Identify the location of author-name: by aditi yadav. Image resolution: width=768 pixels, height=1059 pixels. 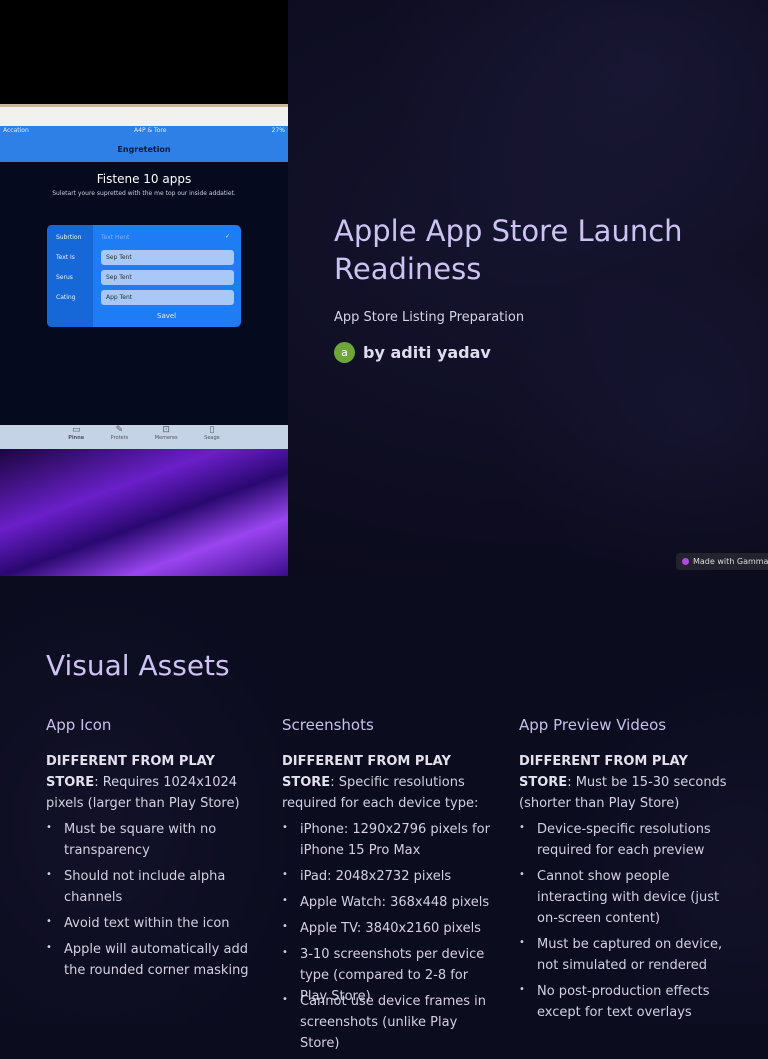
(427, 352).